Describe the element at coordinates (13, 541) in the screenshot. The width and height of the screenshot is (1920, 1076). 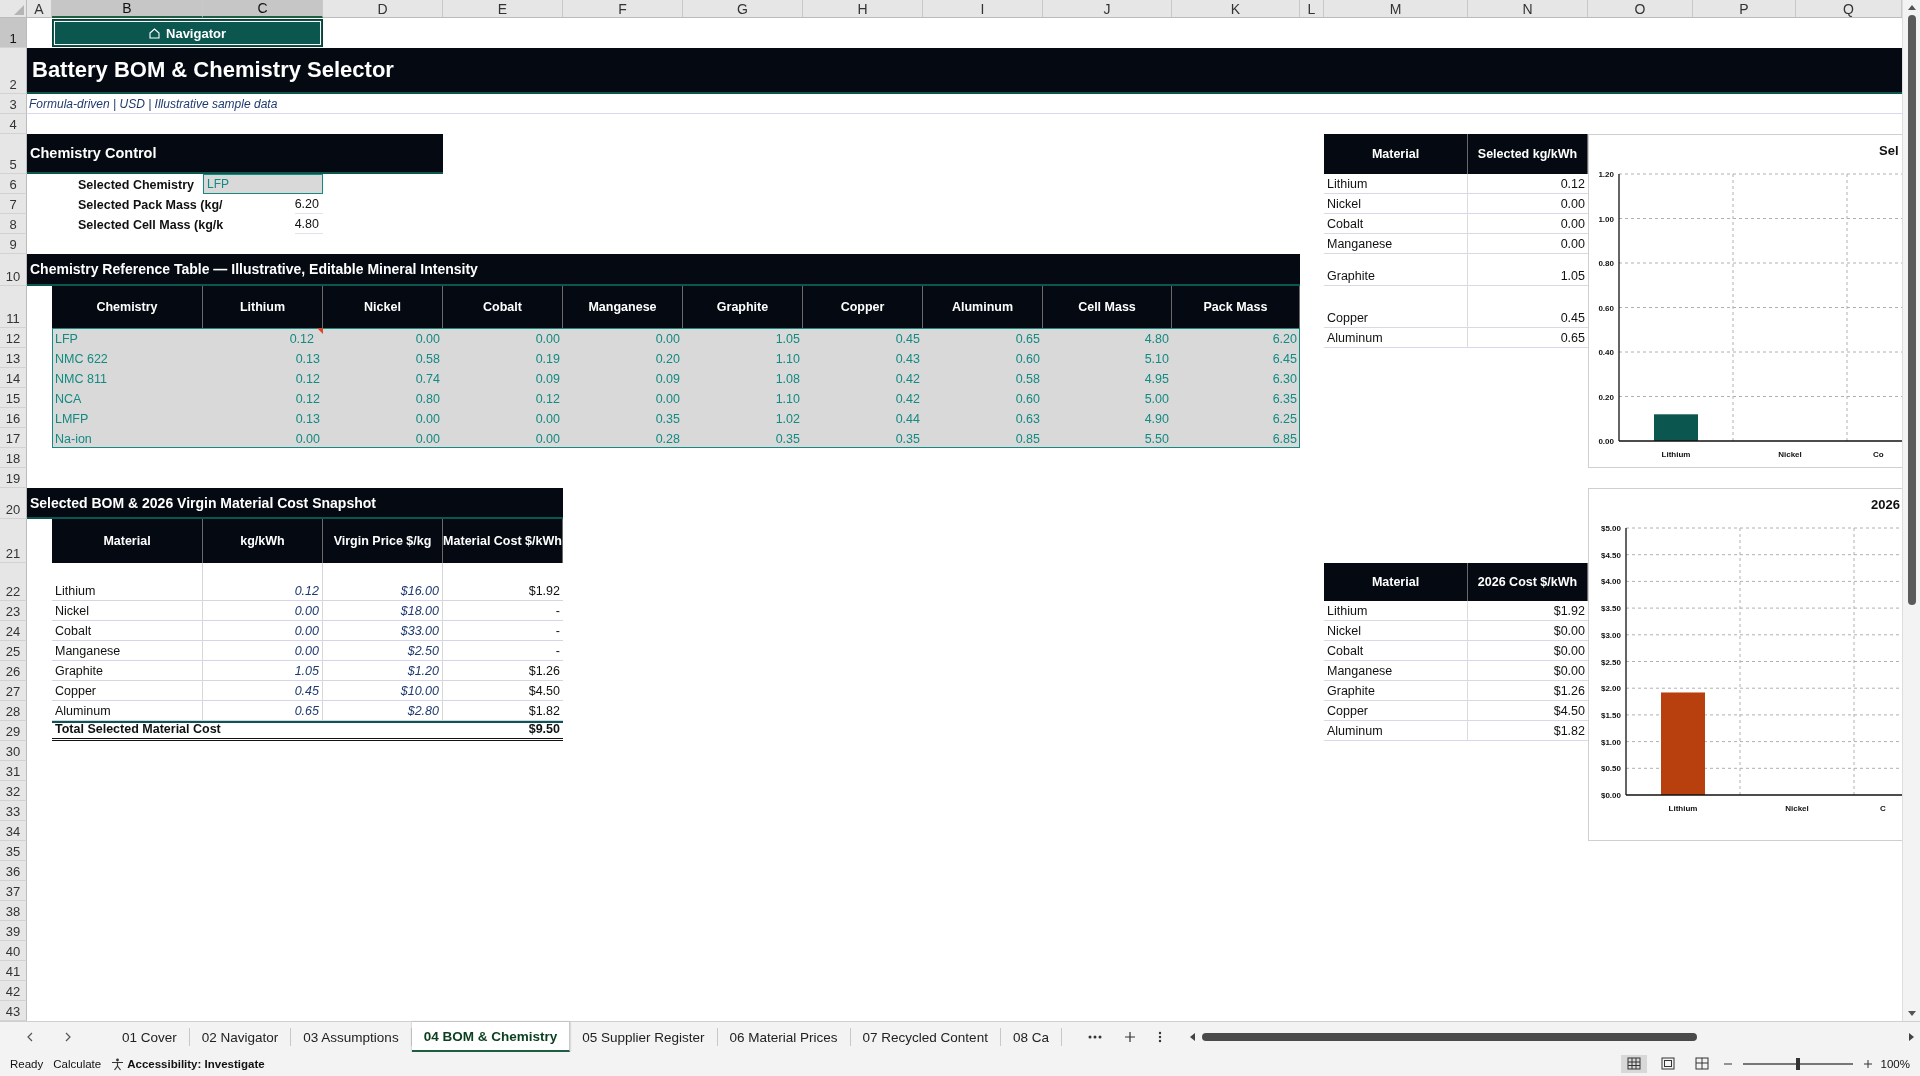
I see `row-number: 21` at that location.